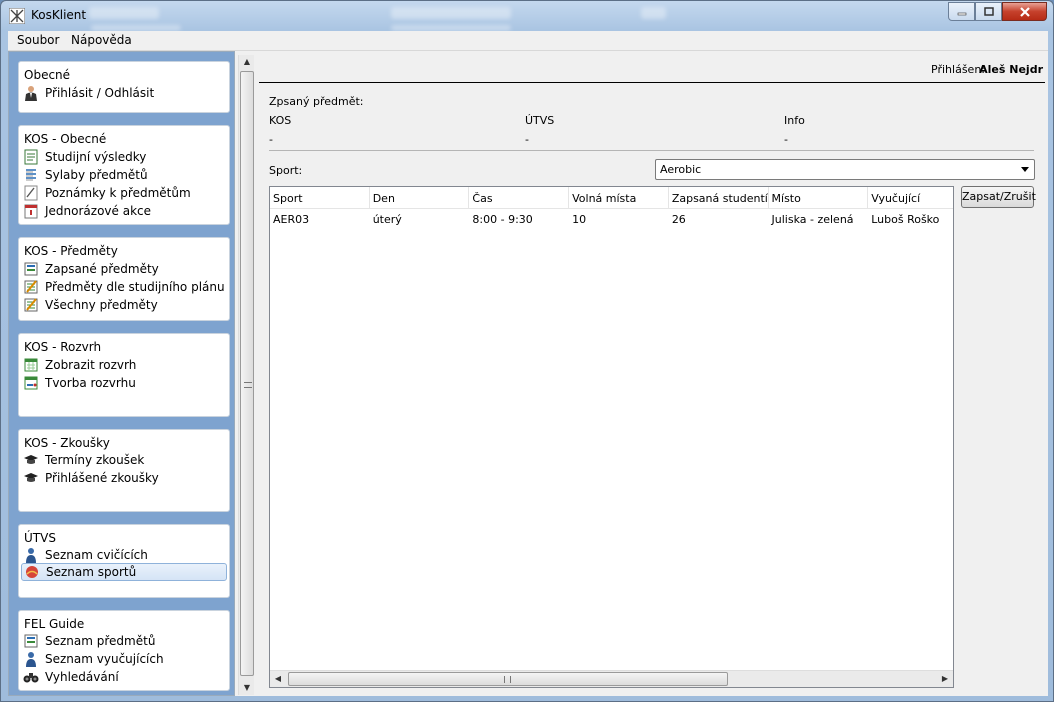 The width and height of the screenshot is (1054, 702). What do you see at coordinates (988, 11) in the screenshot?
I see `maximize-button` at bounding box center [988, 11].